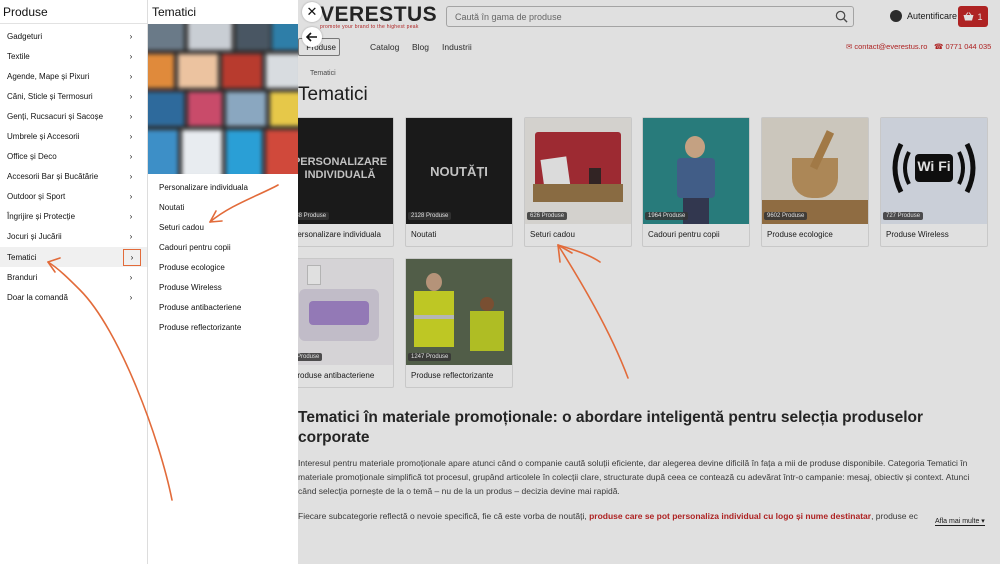 The width and height of the screenshot is (1000, 564). I want to click on menu-item-label: Outdoor și Sport, so click(36, 197).